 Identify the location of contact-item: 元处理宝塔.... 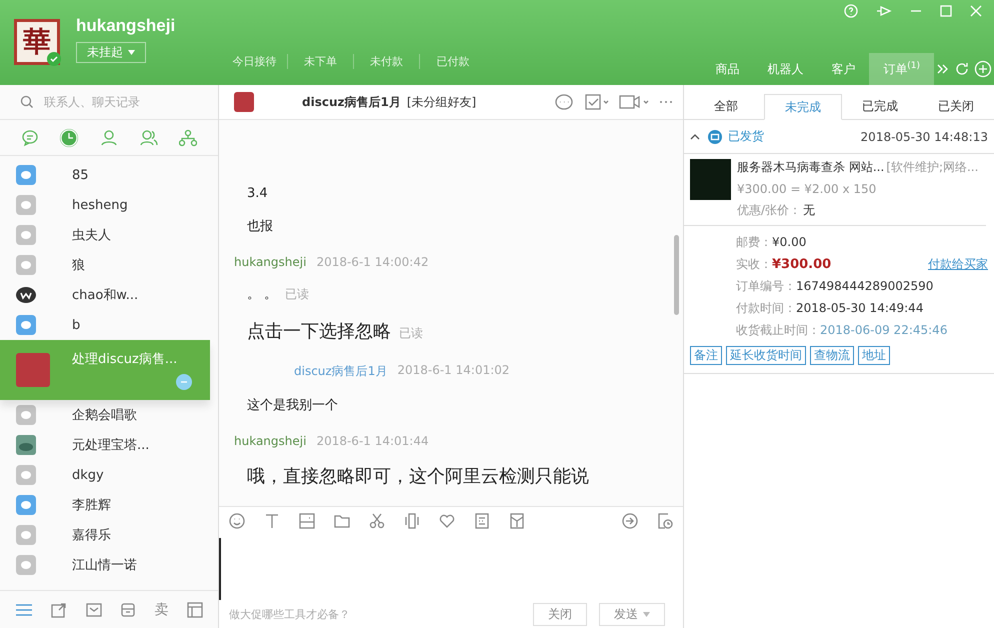
(109, 445).